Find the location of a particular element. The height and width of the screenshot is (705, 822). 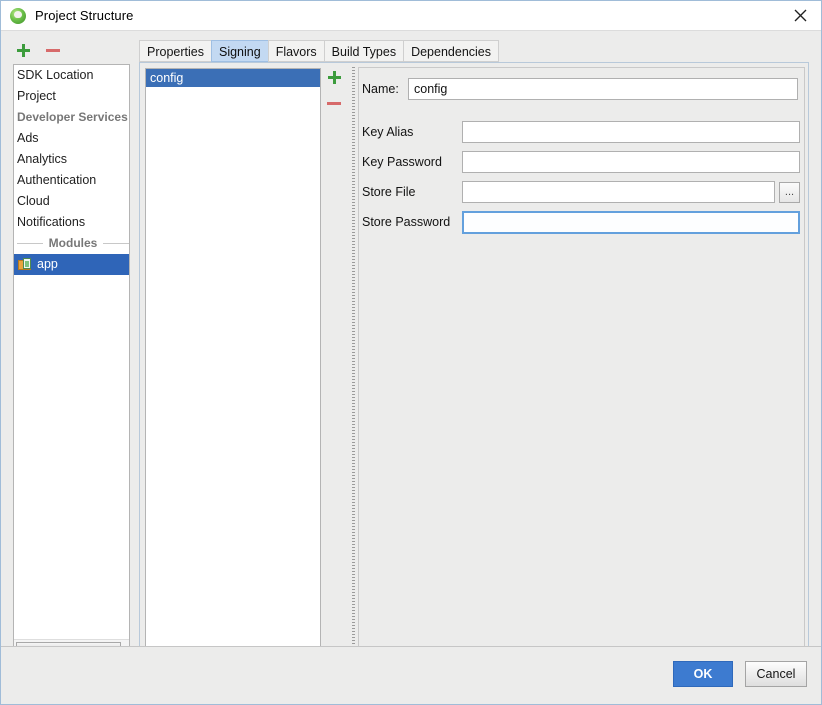

sidebar-group-modules: Modules is located at coordinates (71, 243).